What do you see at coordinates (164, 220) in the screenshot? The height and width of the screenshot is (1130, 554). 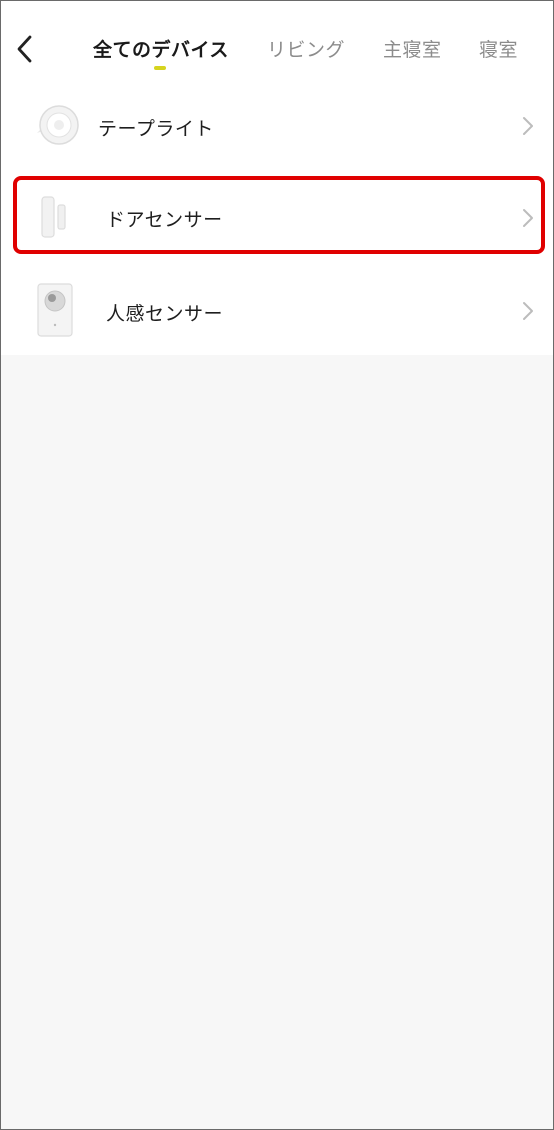 I see `device-name: ドアセンサー` at bounding box center [164, 220].